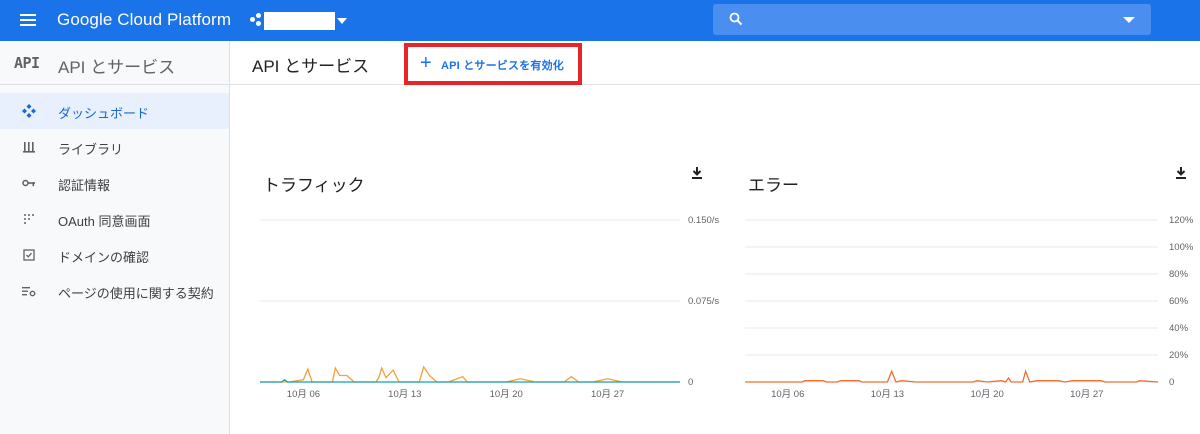 The height and width of the screenshot is (434, 1200). Describe the element at coordinates (342, 21) in the screenshot. I see `chevron-down-icon` at that location.